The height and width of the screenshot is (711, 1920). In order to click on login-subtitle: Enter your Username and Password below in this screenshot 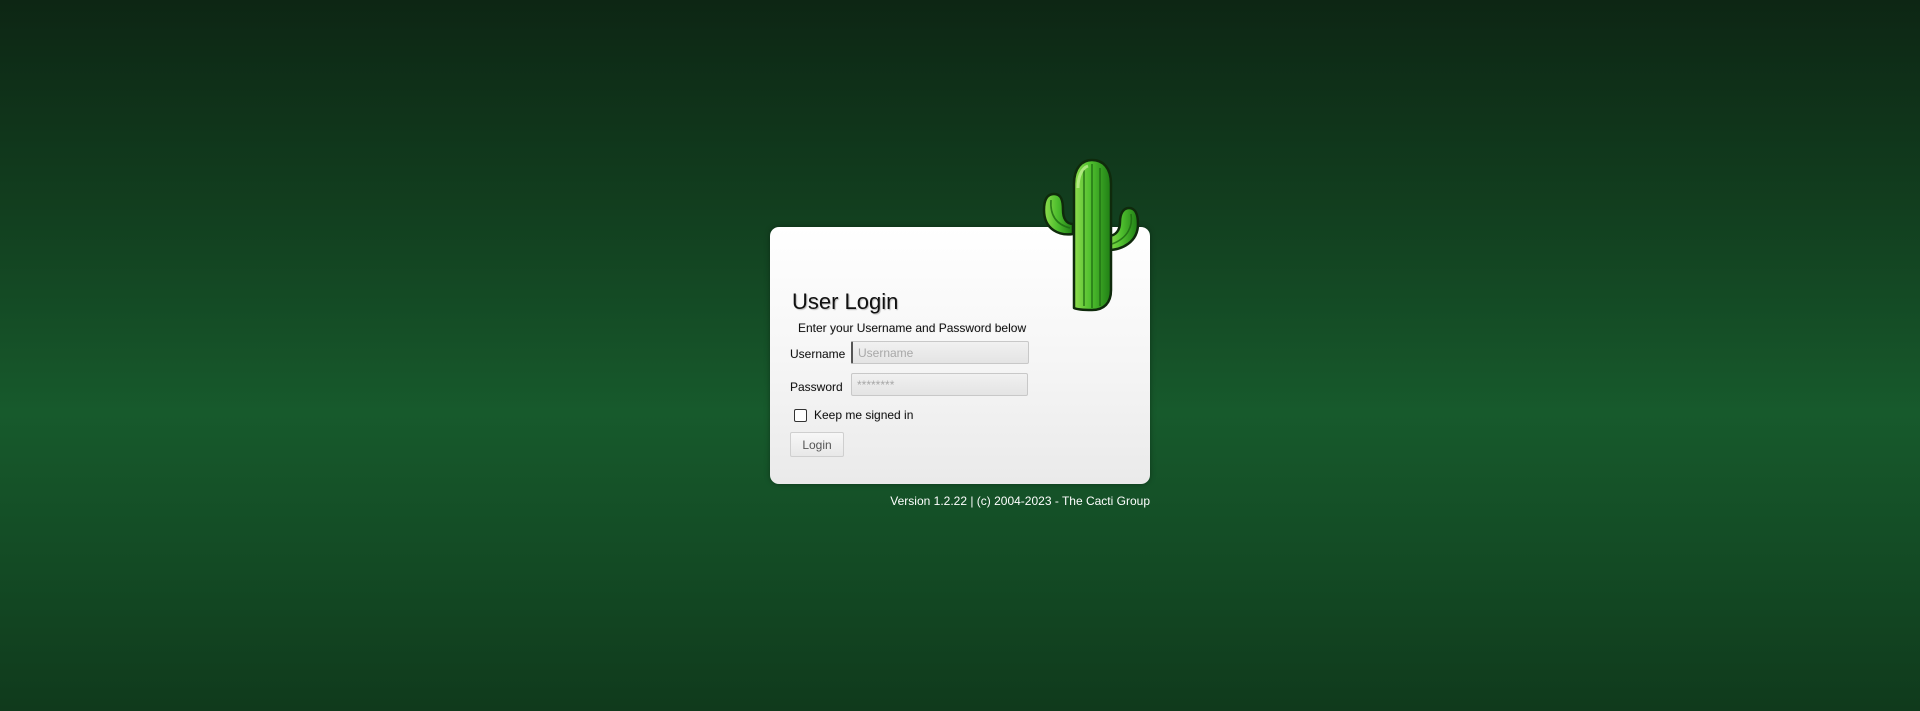, I will do `click(912, 328)`.